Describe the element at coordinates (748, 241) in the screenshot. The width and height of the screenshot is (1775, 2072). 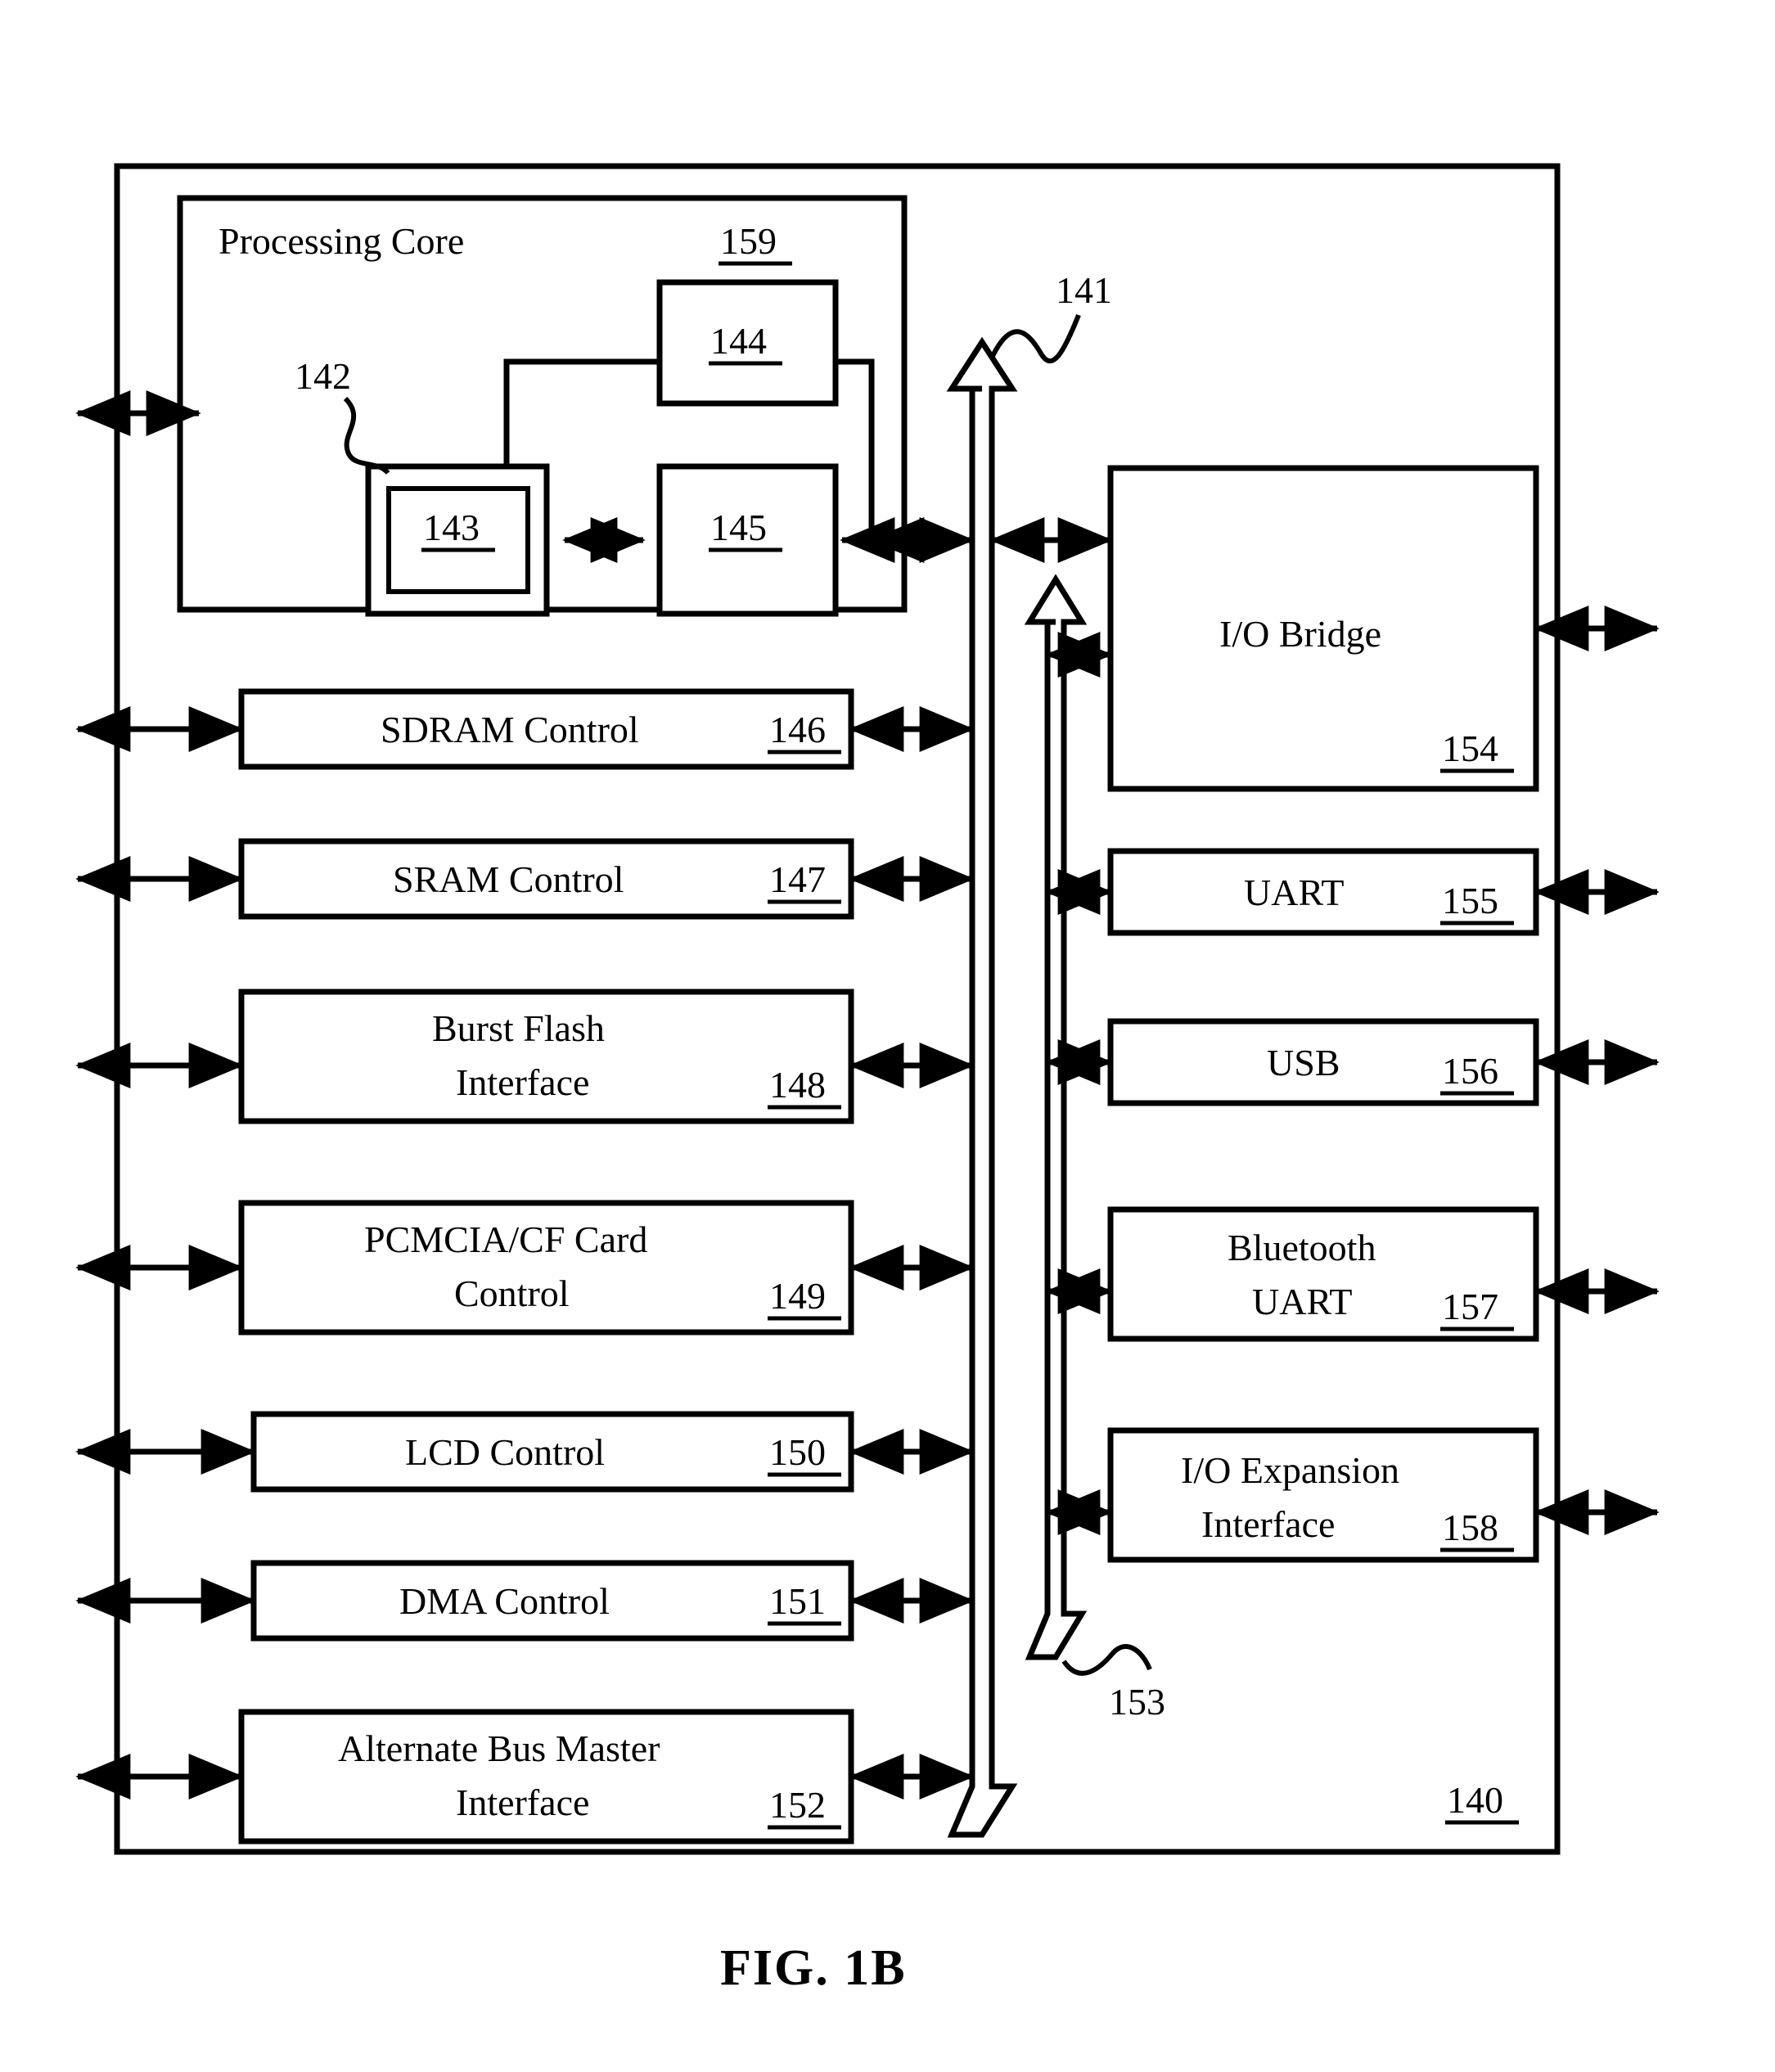
I see `svg-text: 159` at that location.